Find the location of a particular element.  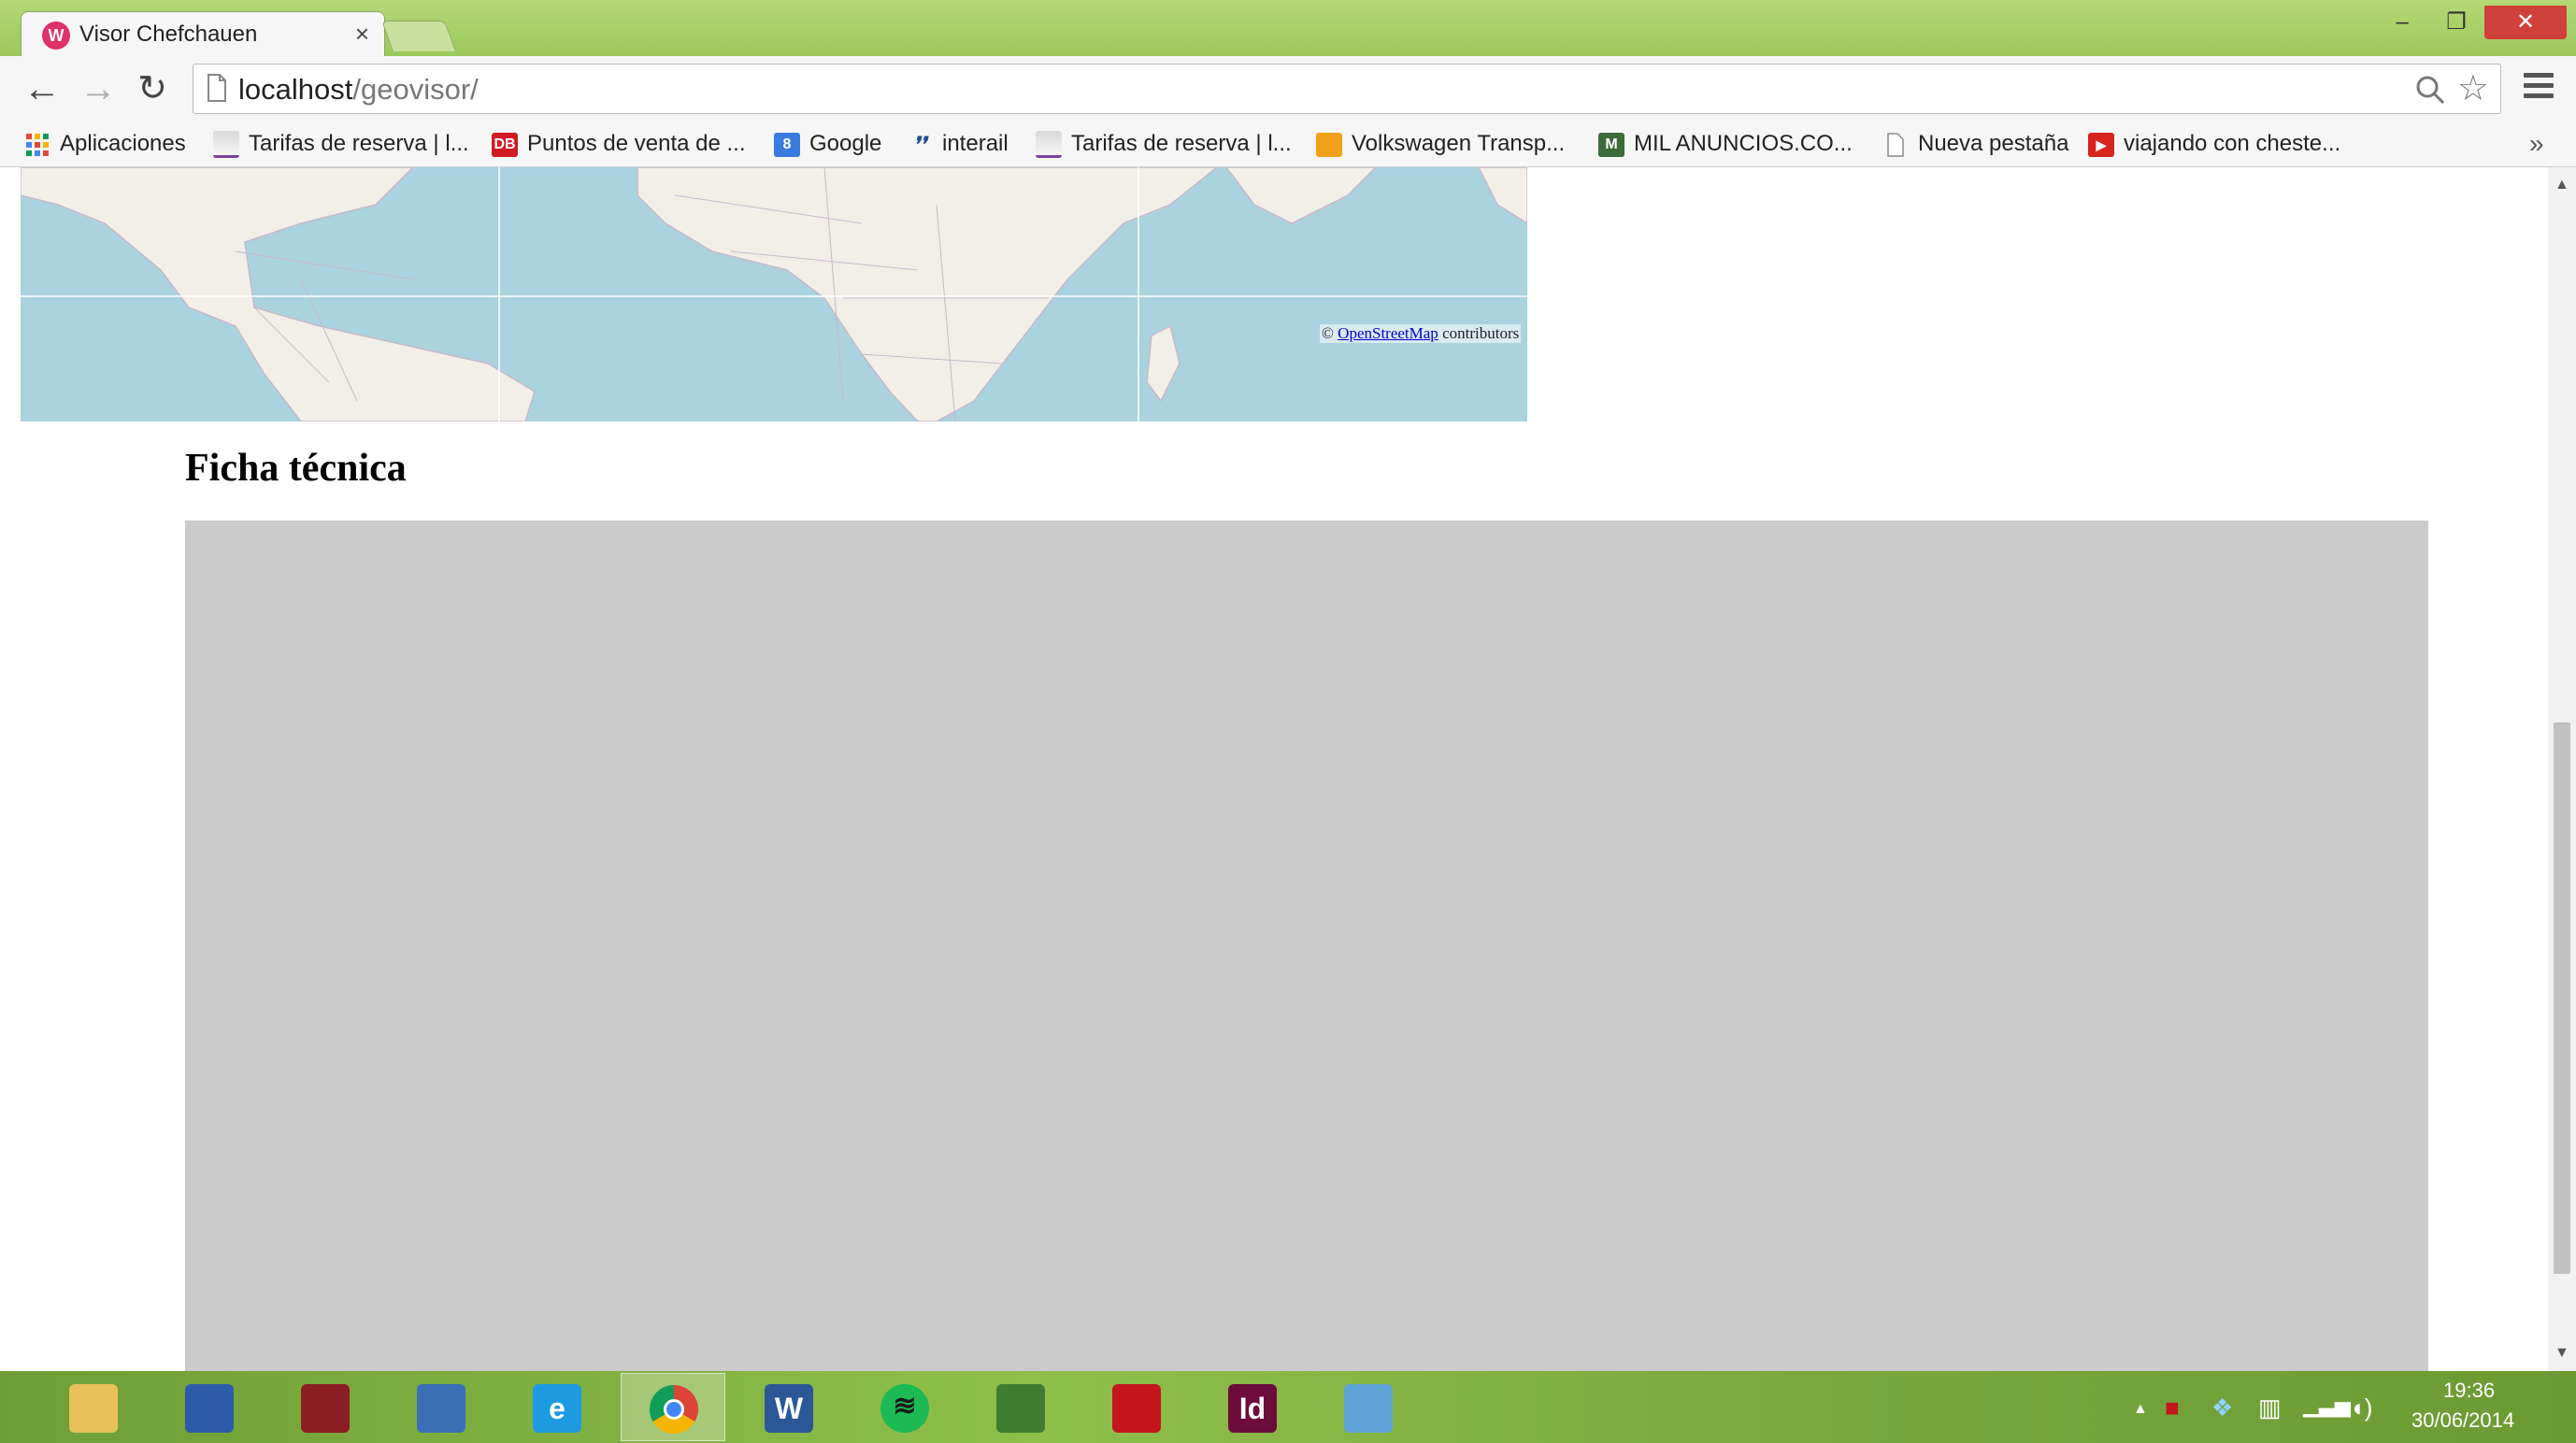

taskbar-app-internet-explorer: e is located at coordinates (557, 1407).